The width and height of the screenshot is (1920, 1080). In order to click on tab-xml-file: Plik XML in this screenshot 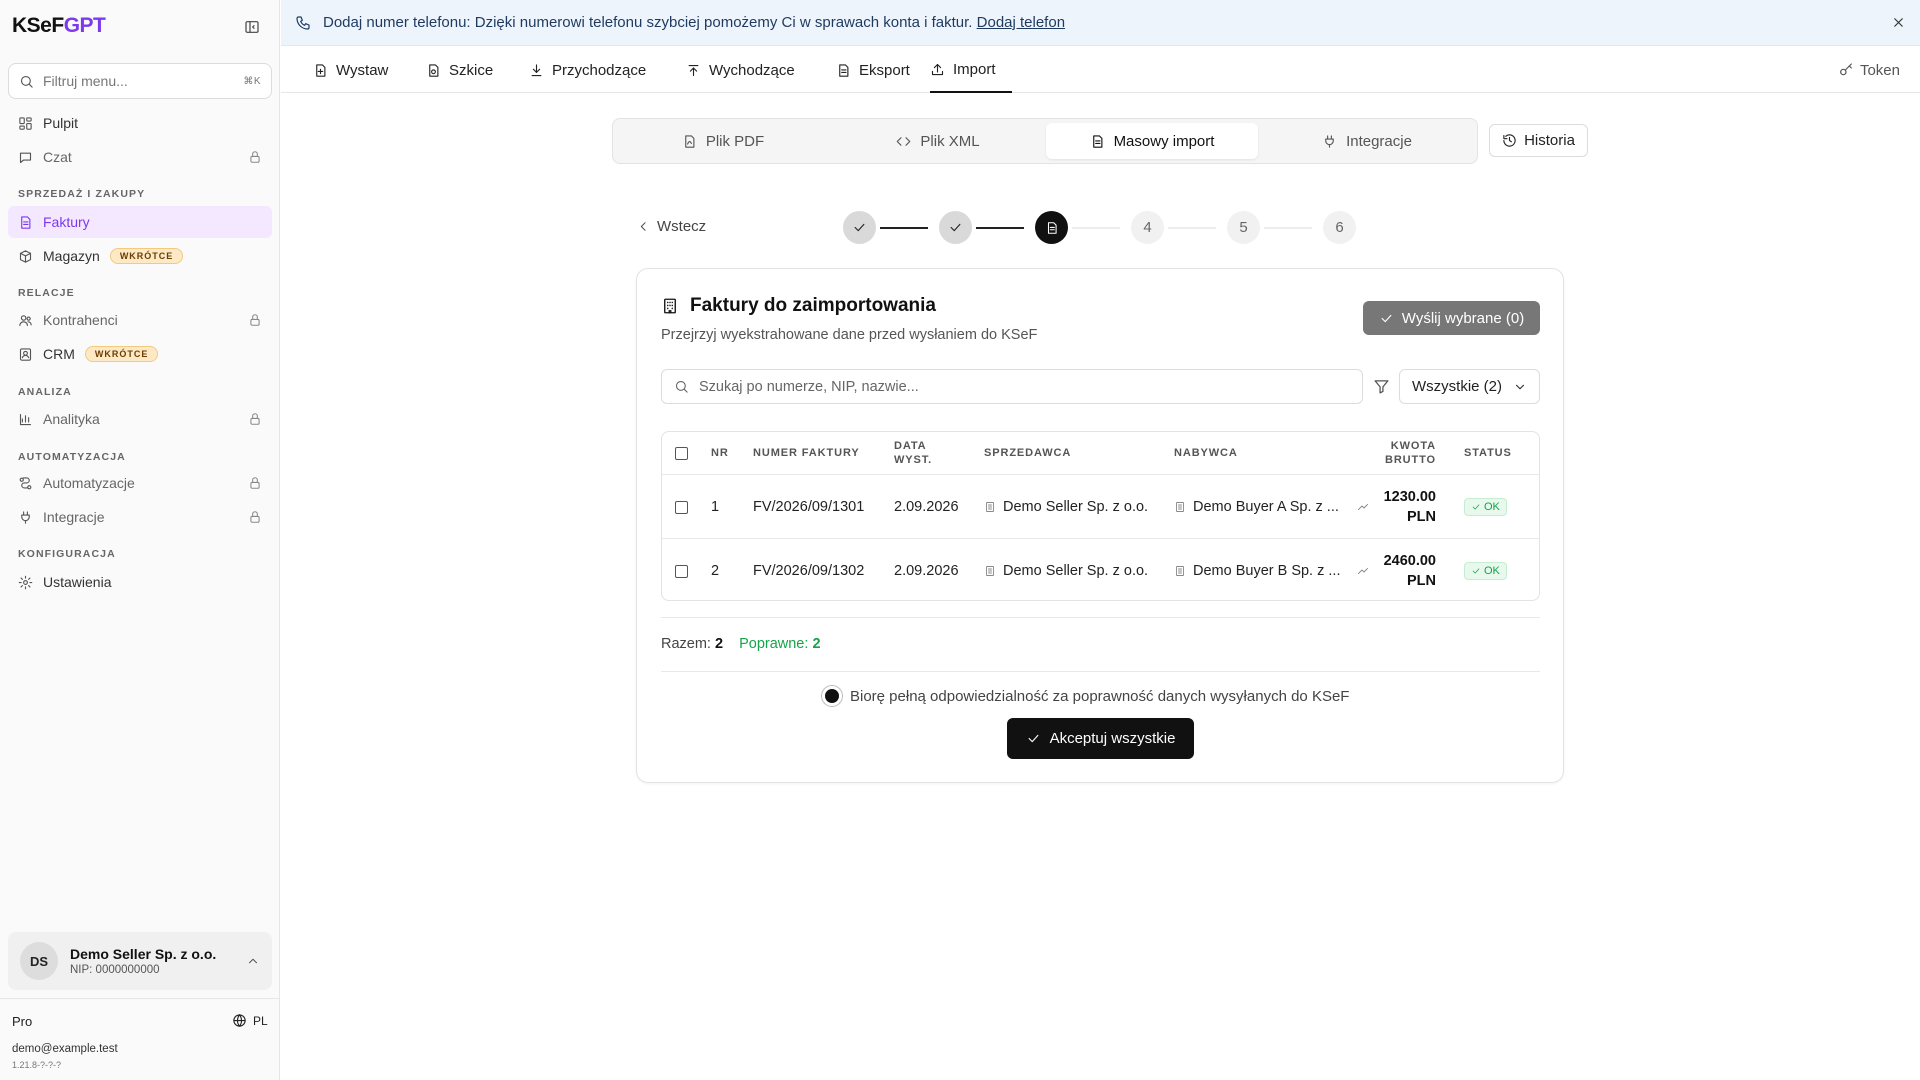, I will do `click(938, 141)`.